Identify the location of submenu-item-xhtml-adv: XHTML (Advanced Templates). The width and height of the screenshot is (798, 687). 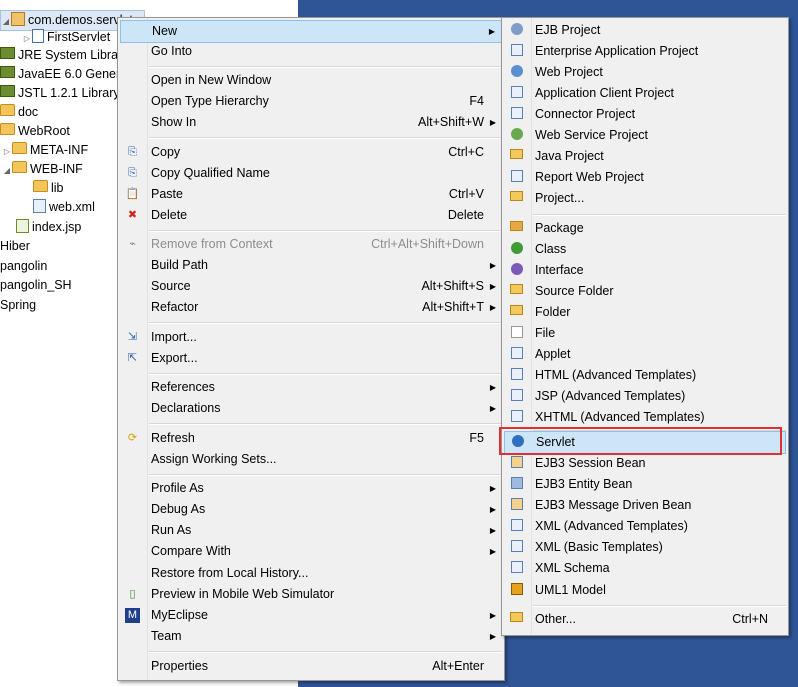
(645, 417).